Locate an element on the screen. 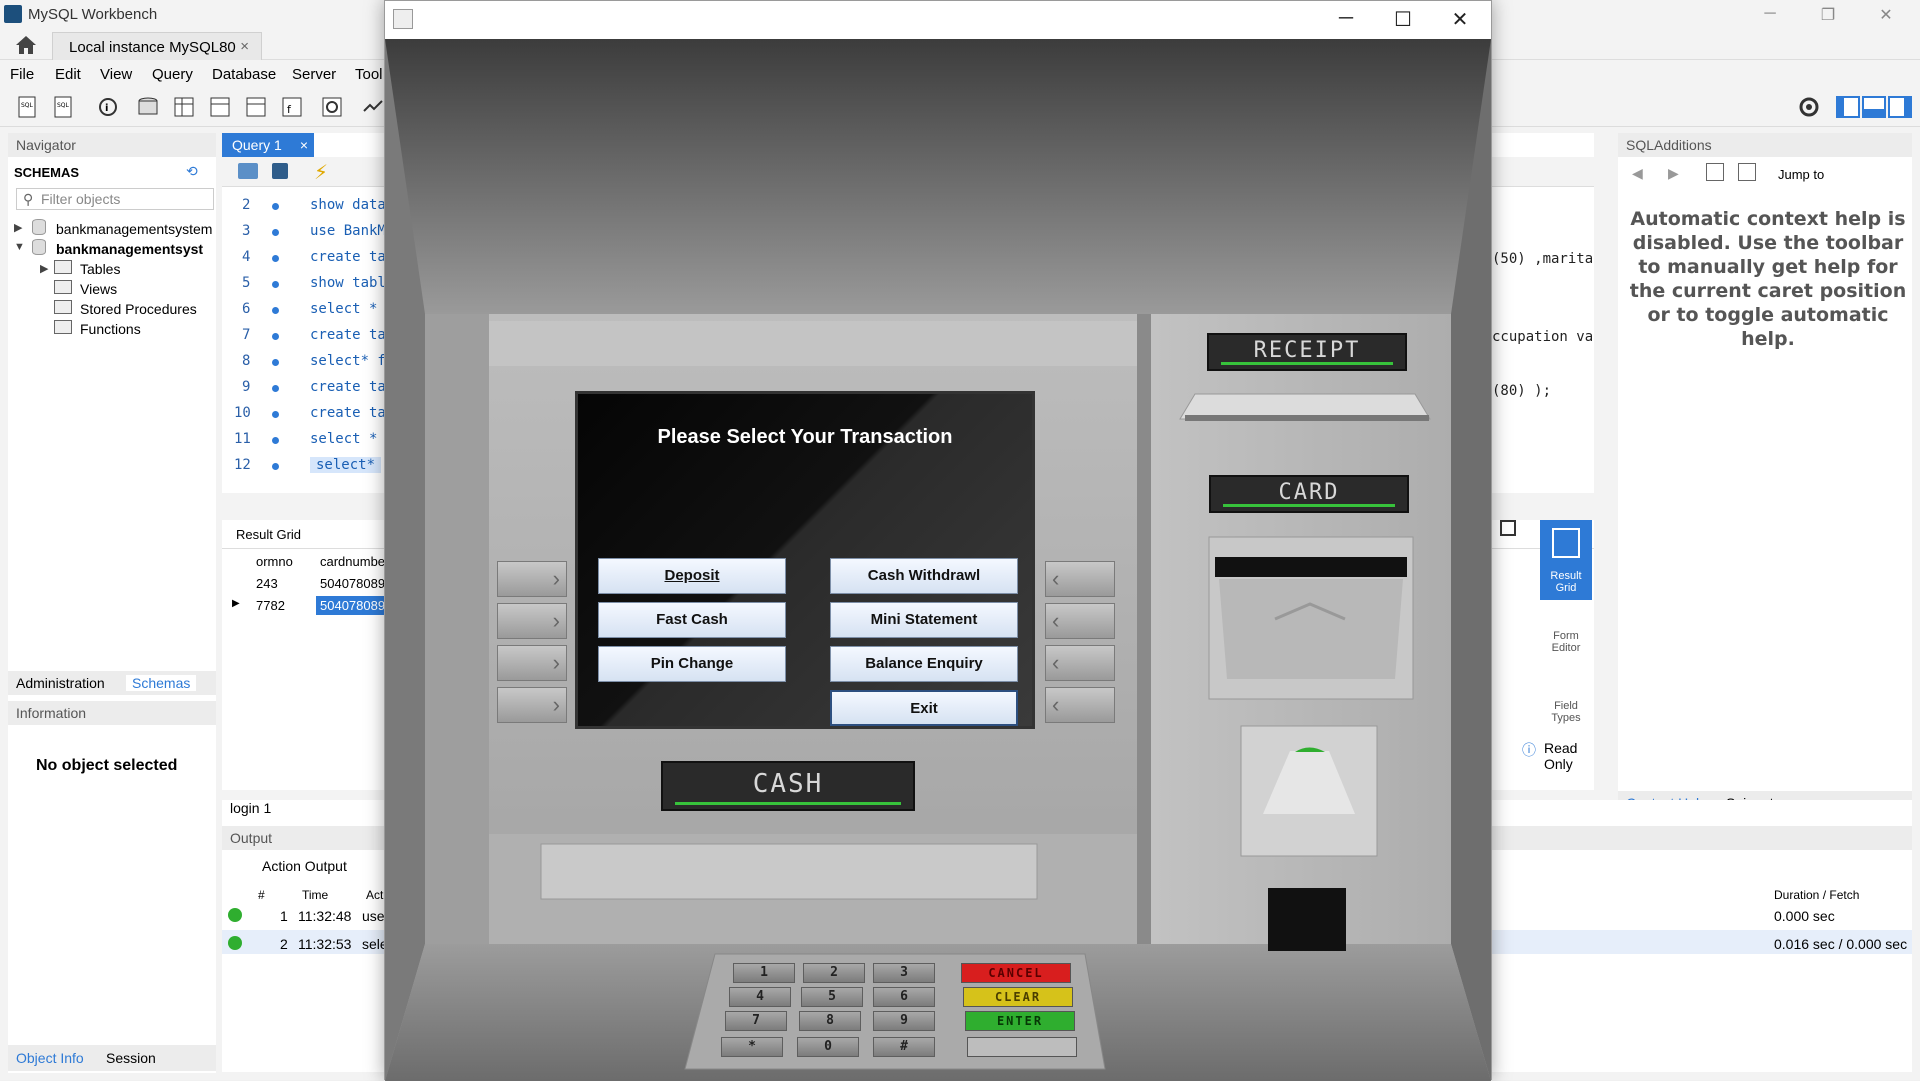  toggle-panel-icon is located at coordinates (1508, 528).